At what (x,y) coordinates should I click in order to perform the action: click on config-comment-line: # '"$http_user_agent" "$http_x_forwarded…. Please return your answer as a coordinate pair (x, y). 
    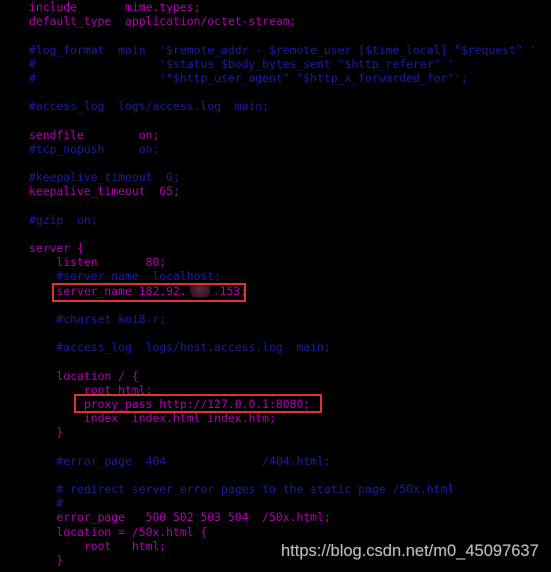
    Looking at the image, I should click on (248, 77).